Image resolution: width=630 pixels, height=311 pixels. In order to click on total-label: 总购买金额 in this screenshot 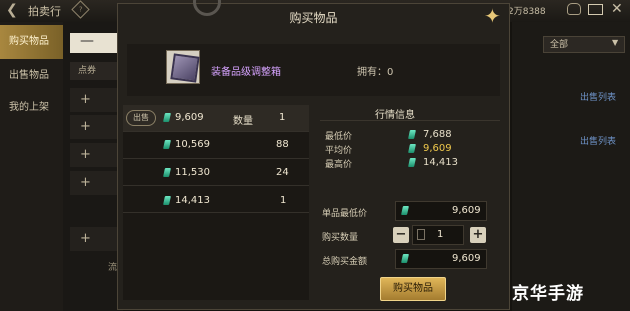, I will do `click(345, 262)`.